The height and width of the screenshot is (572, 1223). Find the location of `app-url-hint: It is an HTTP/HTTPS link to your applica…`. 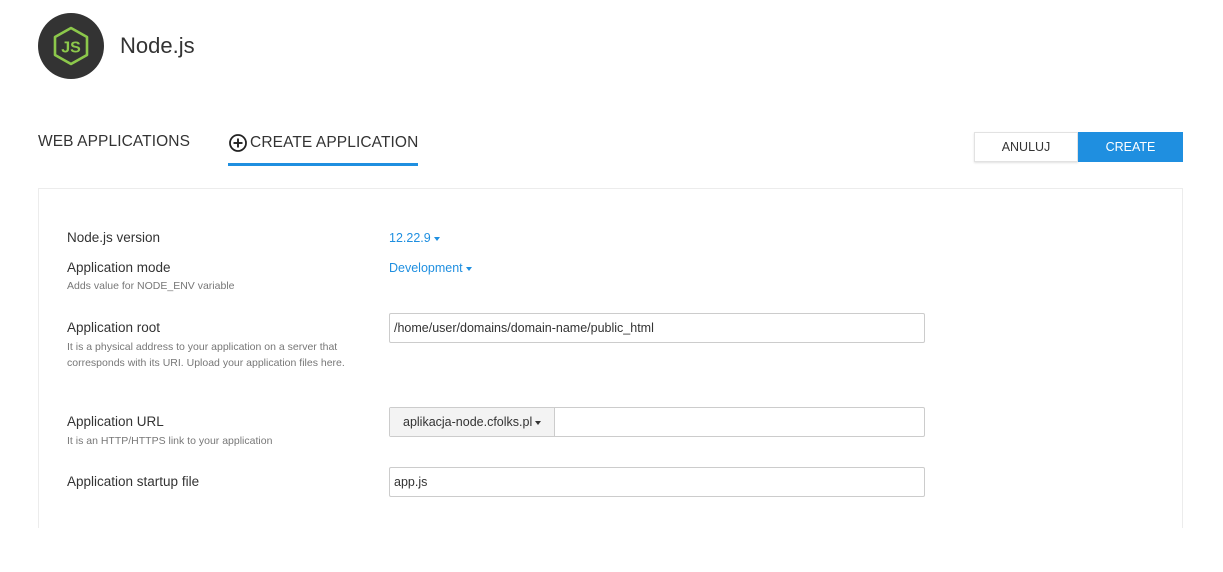

app-url-hint: It is an HTTP/HTTPS link to your applica… is located at coordinates (170, 441).